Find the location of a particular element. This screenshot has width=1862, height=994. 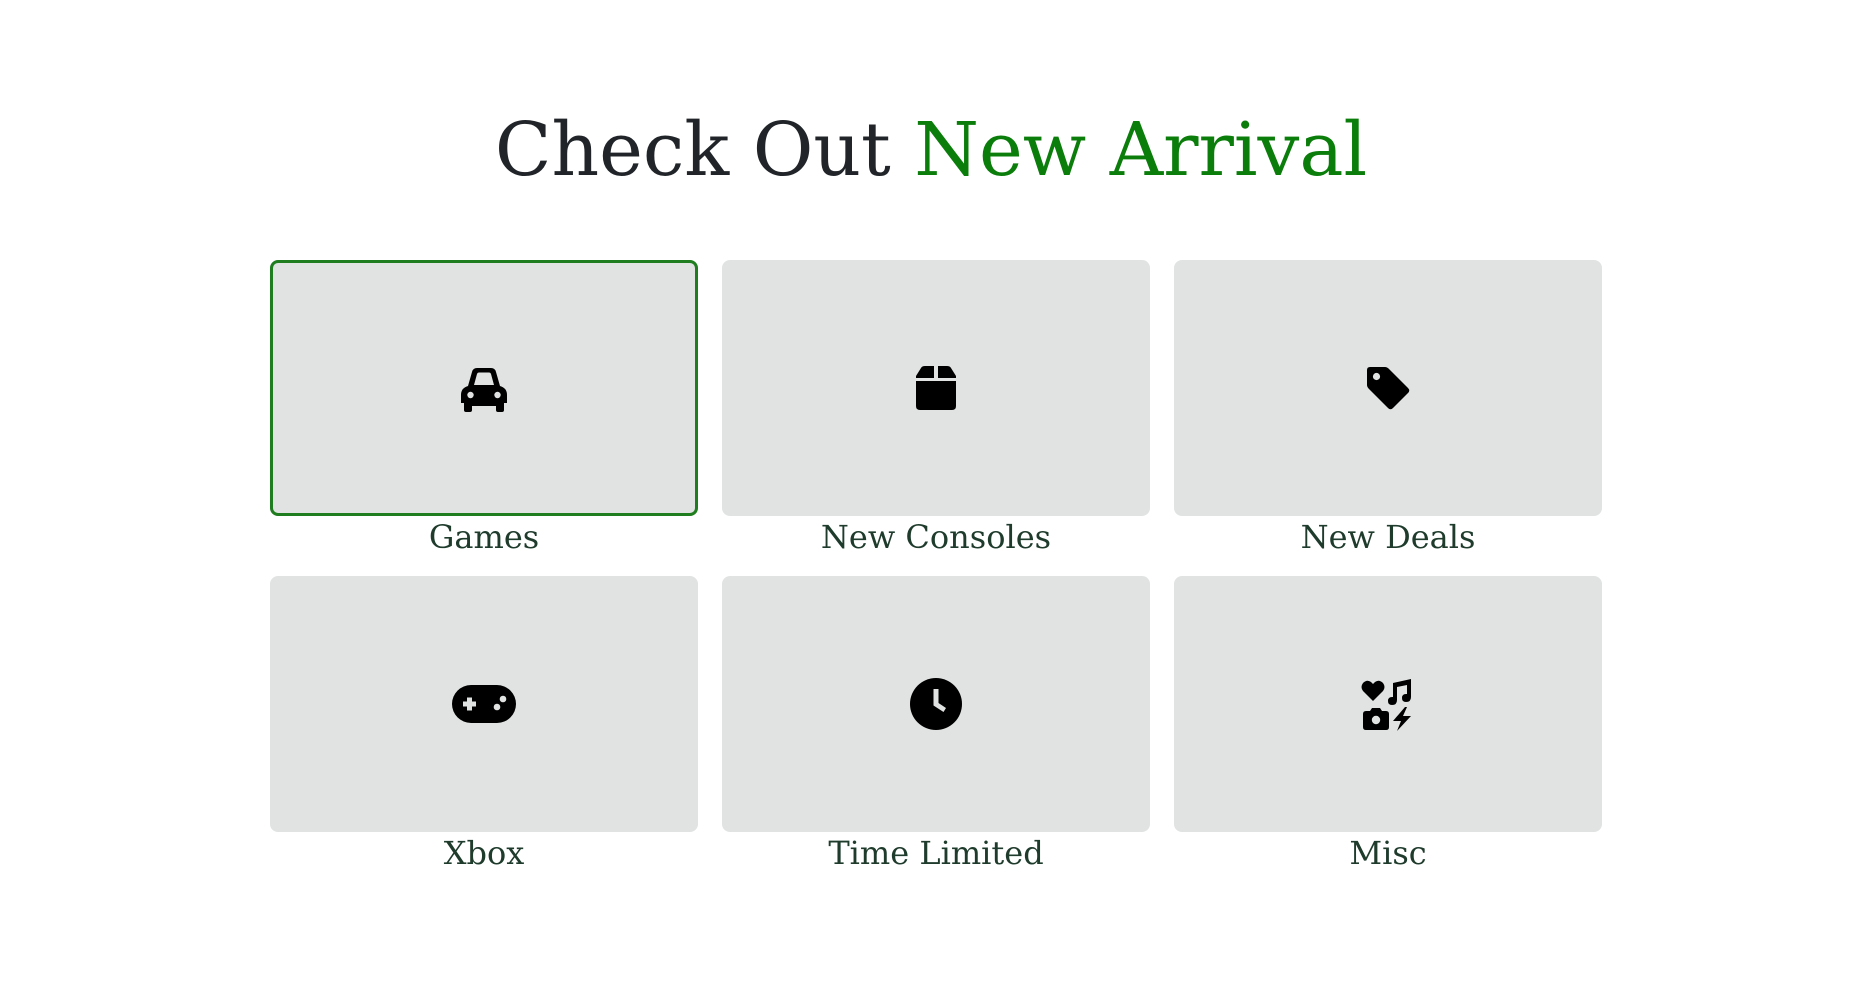

category-card-games is located at coordinates (484, 388).